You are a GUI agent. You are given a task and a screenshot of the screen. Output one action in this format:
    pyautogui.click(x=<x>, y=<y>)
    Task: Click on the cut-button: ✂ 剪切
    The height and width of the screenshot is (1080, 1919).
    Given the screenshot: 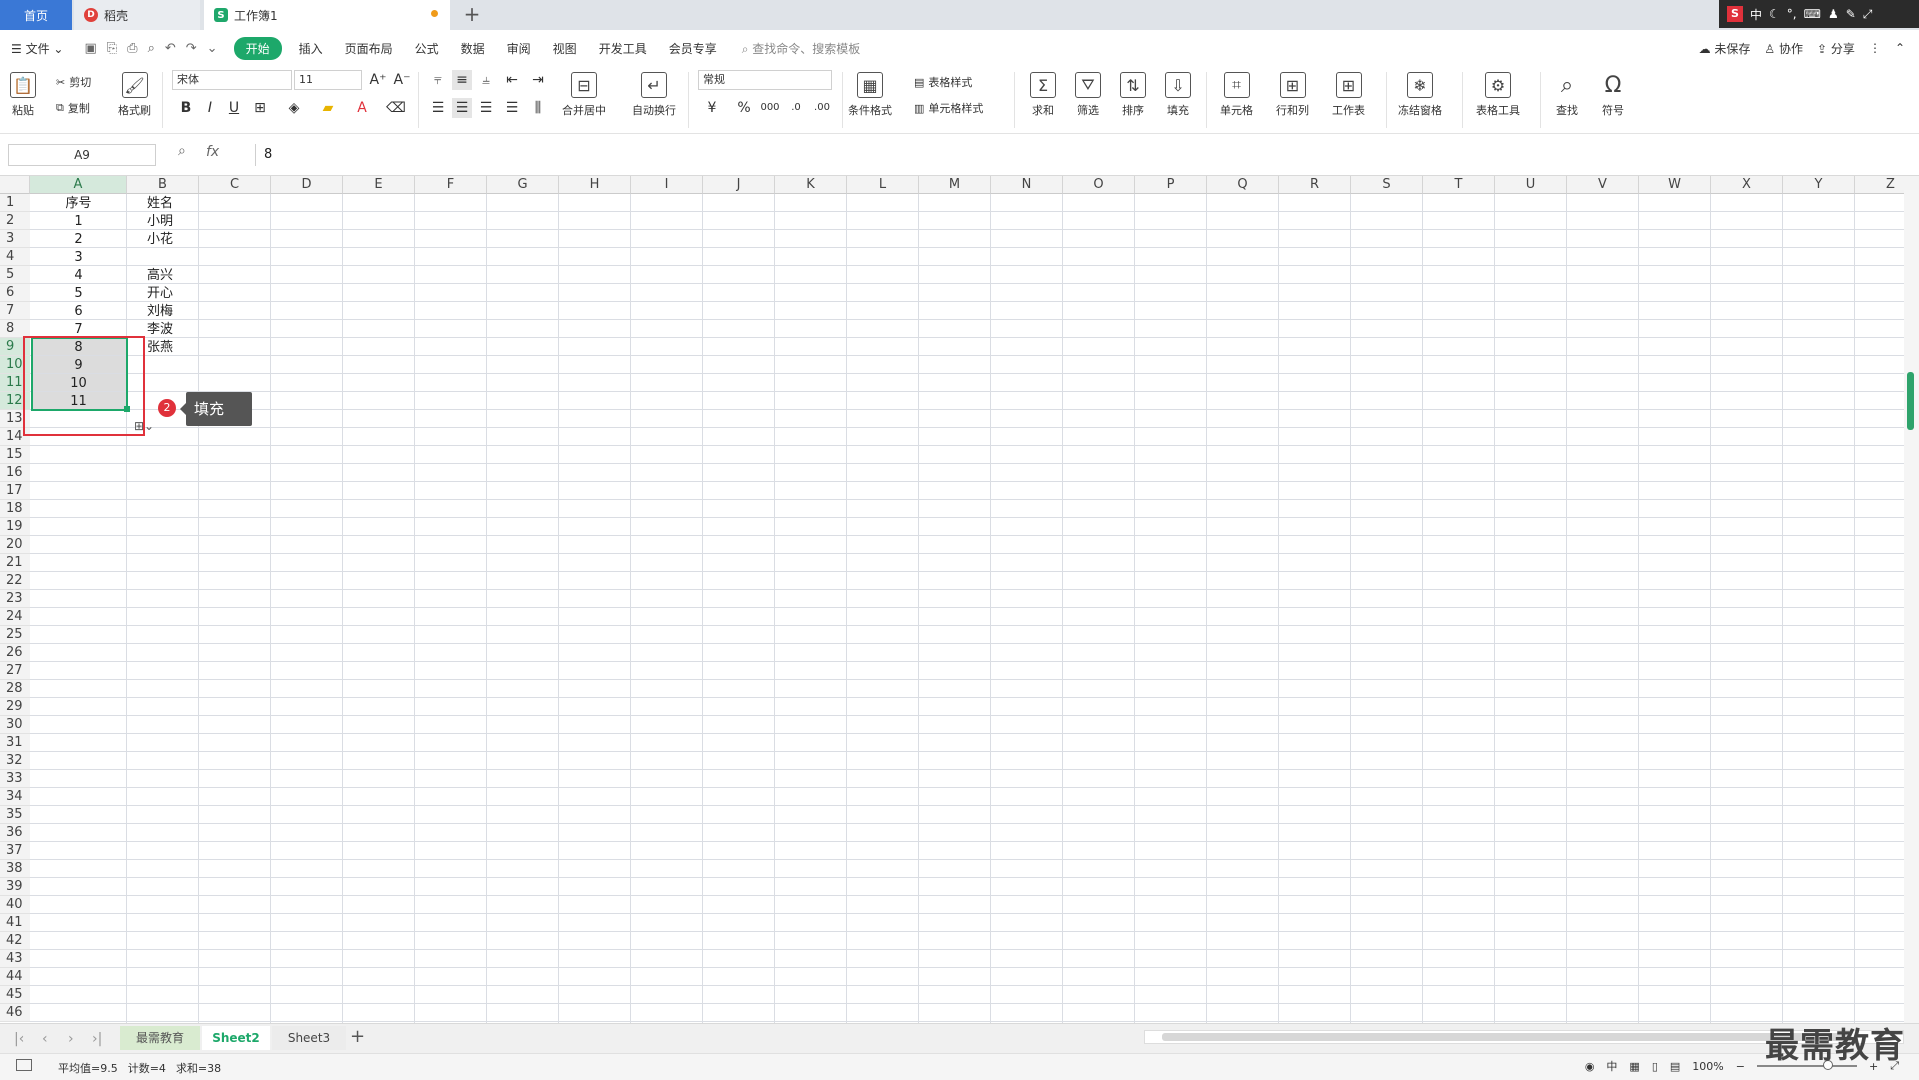 What is the action you would take?
    pyautogui.click(x=73, y=82)
    